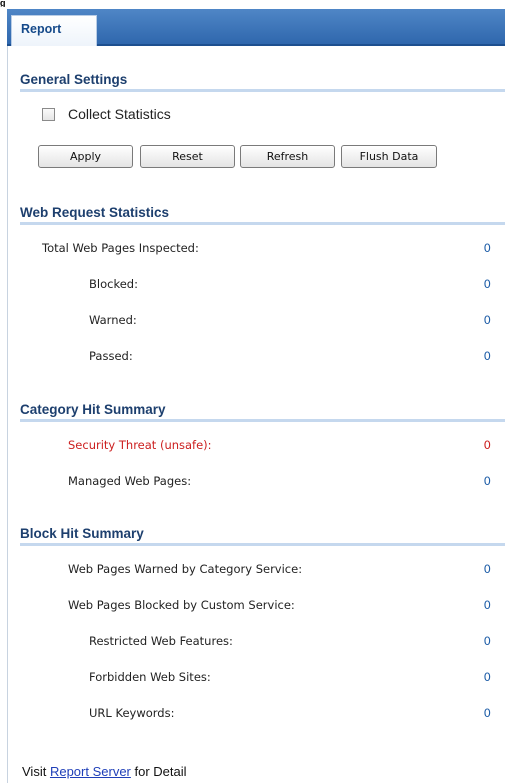 This screenshot has width=505, height=783. What do you see at coordinates (181, 605) in the screenshot?
I see `blocked-by-custom-service-label: Web Pages Blocked by Custom Service:` at bounding box center [181, 605].